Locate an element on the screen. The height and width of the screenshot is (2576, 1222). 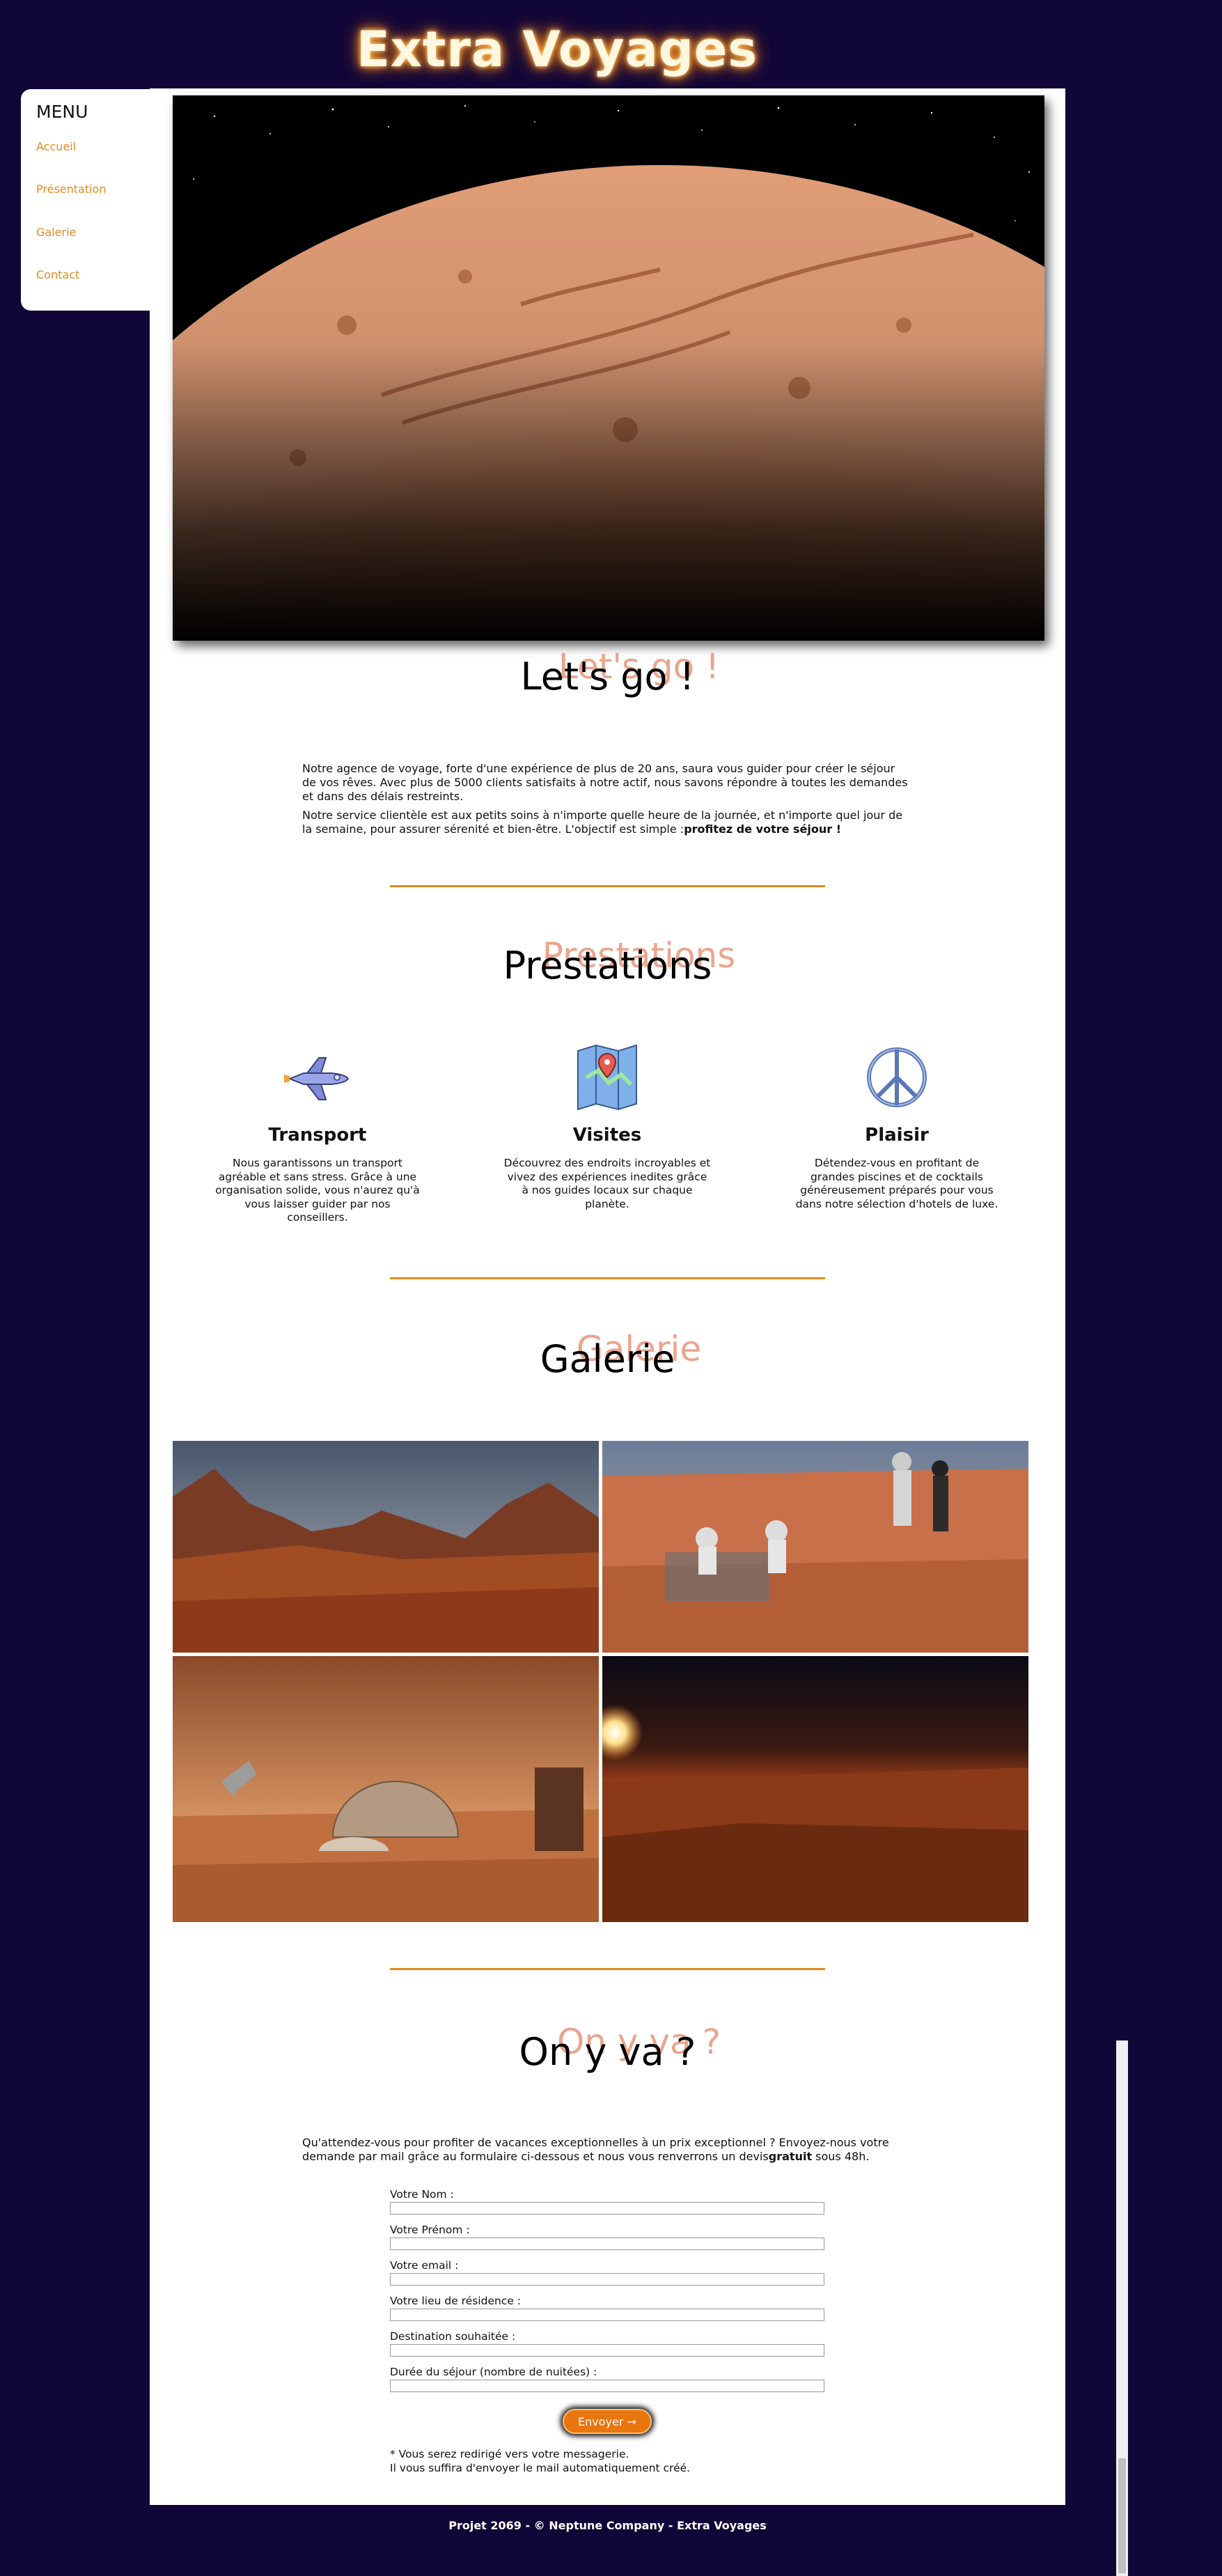
map-icon is located at coordinates (607, 1077).